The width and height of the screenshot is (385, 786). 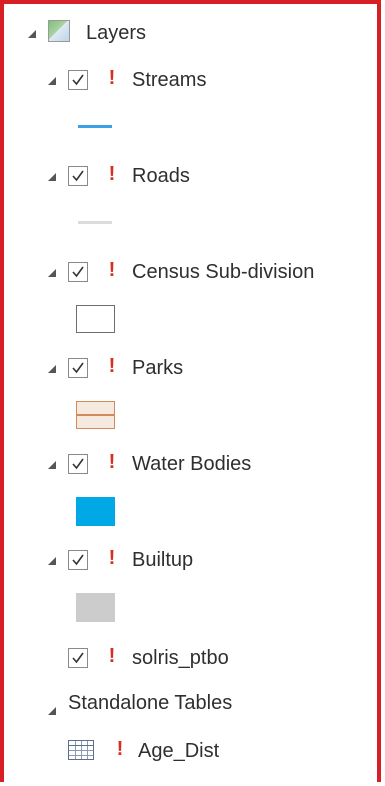 What do you see at coordinates (59, 31) in the screenshot?
I see `map-icon` at bounding box center [59, 31].